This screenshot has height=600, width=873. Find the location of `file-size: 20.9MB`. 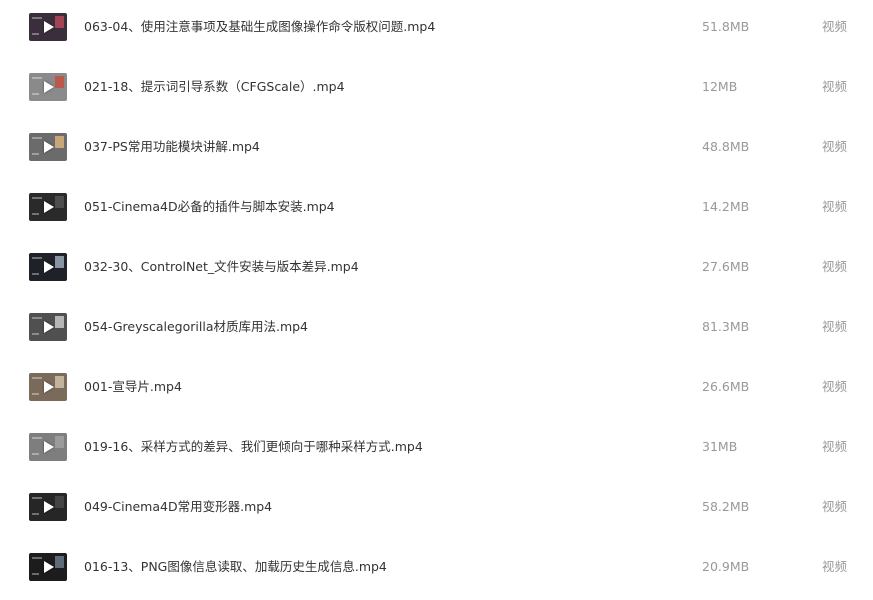

file-size: 20.9MB is located at coordinates (726, 566).